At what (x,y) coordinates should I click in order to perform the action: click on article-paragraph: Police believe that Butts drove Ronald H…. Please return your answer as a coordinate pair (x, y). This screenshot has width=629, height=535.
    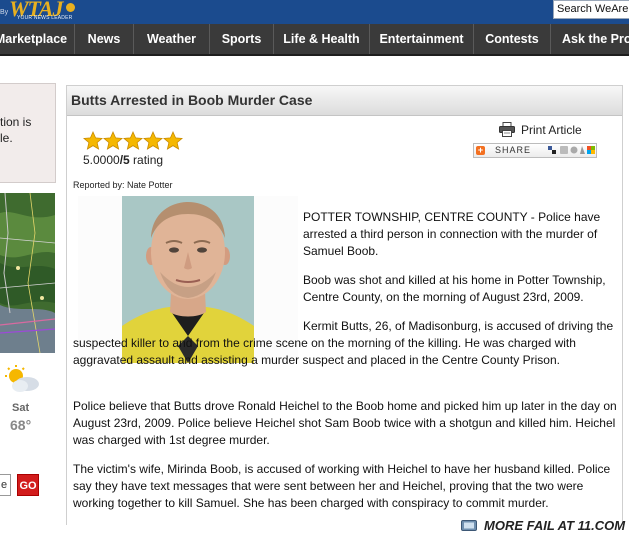
    Looking at the image, I should click on (345, 423).